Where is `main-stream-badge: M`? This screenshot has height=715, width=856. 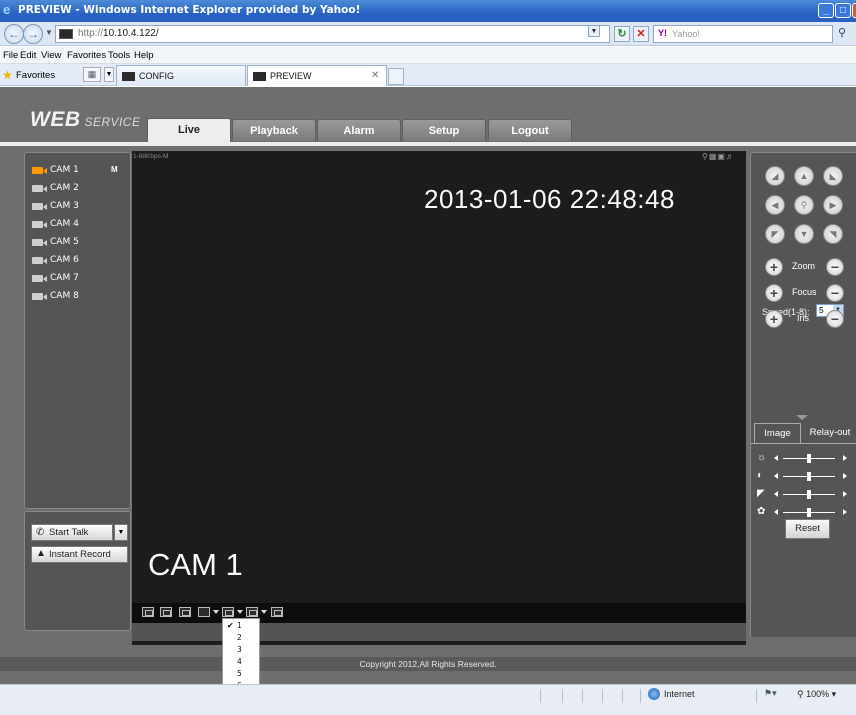 main-stream-badge: M is located at coordinates (114, 169).